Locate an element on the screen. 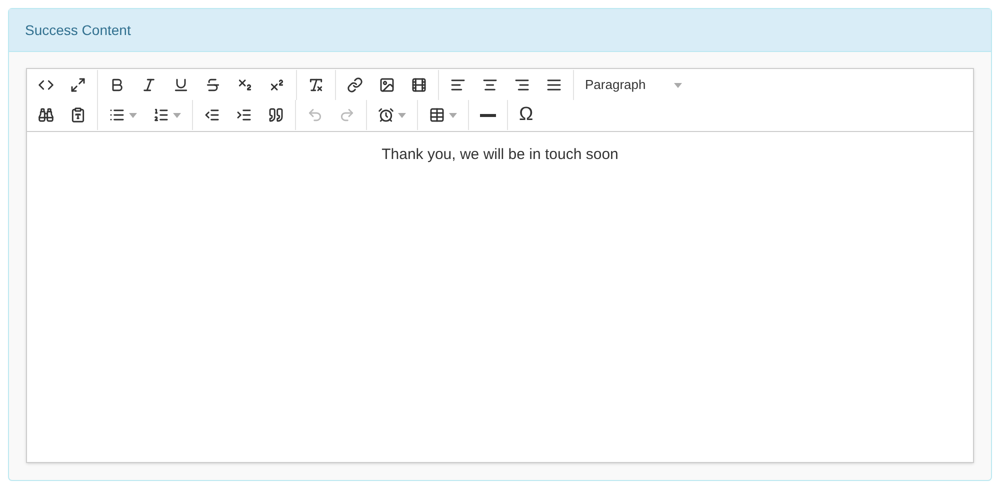  quote-icon is located at coordinates (276, 115).